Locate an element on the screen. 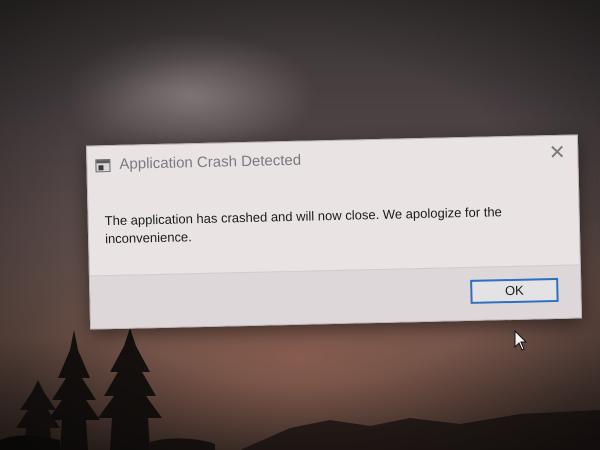 The height and width of the screenshot is (450, 600). ok-button: OK is located at coordinates (514, 290).